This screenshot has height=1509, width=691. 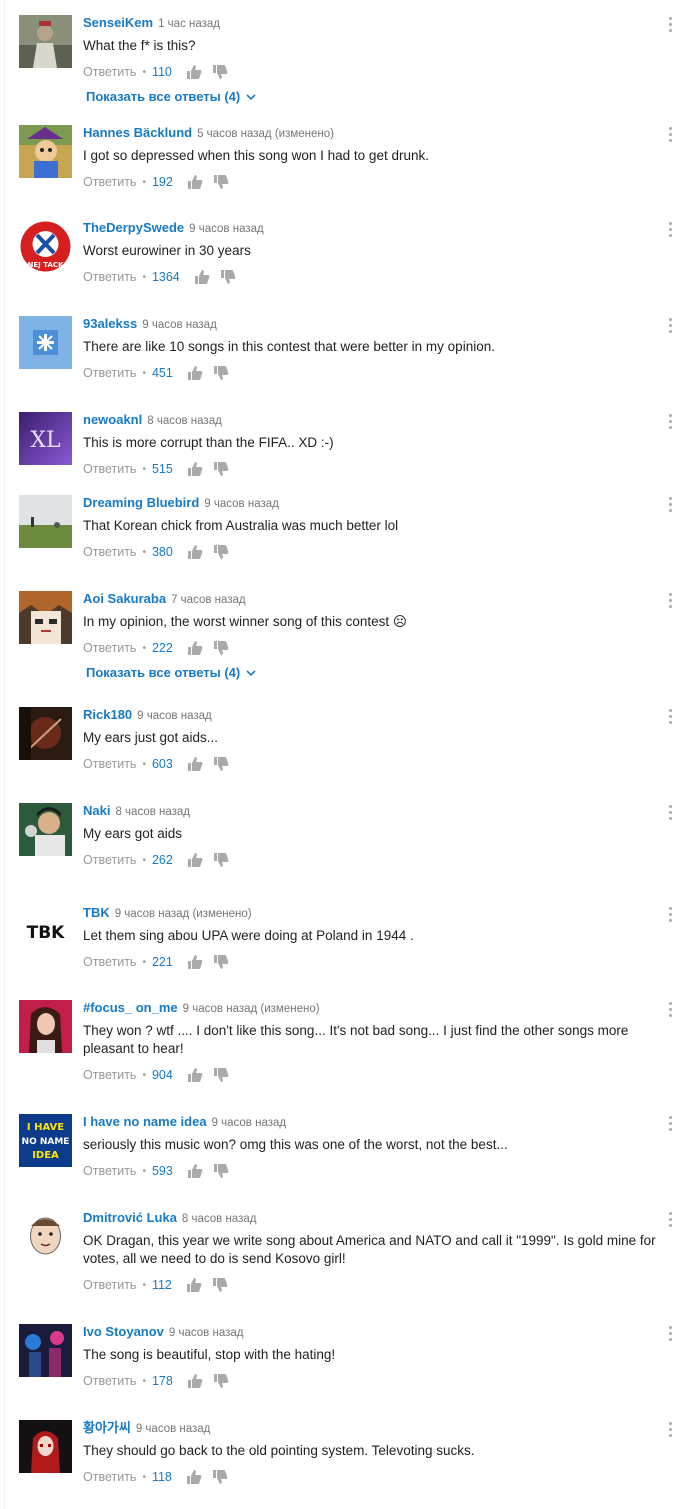 What do you see at coordinates (171, 672) in the screenshot?
I see `show-replies-button: Показать все ответы (4)` at bounding box center [171, 672].